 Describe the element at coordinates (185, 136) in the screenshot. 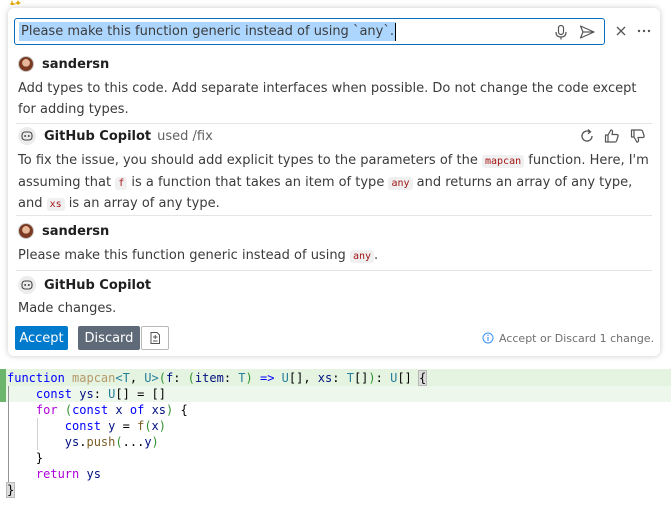

I see `used-command: used /fix` at that location.